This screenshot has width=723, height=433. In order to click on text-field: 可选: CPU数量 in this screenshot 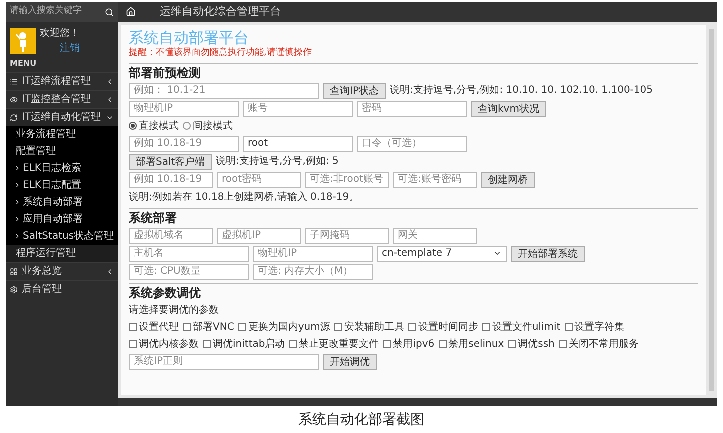, I will do `click(189, 272)`.